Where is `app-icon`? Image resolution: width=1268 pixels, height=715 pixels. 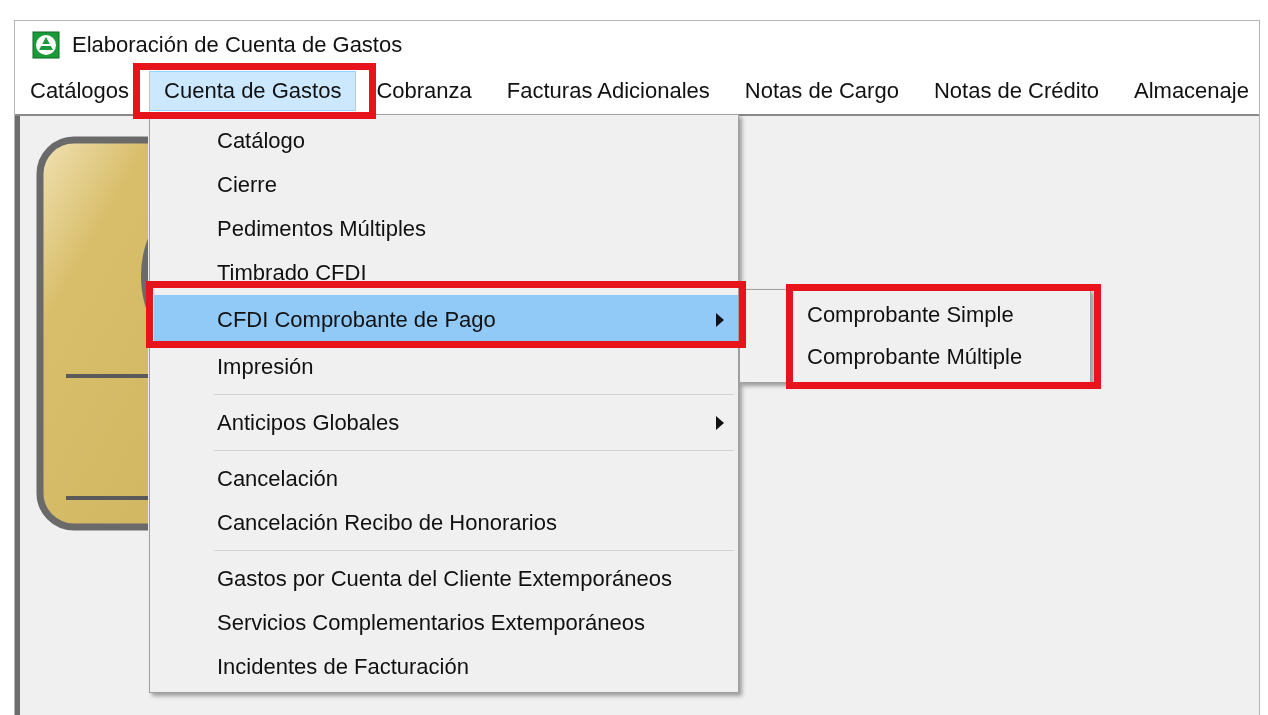 app-icon is located at coordinates (46, 44).